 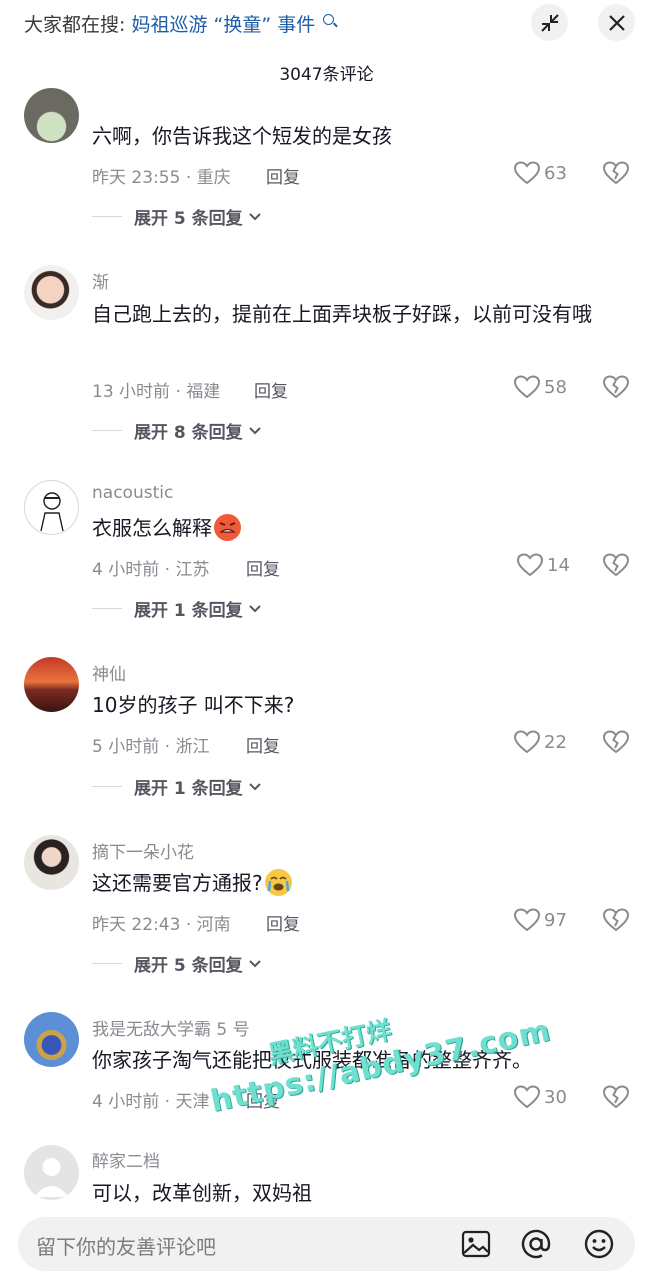 I want to click on comment-text: 这还需要官方通报?, so click(x=177, y=883).